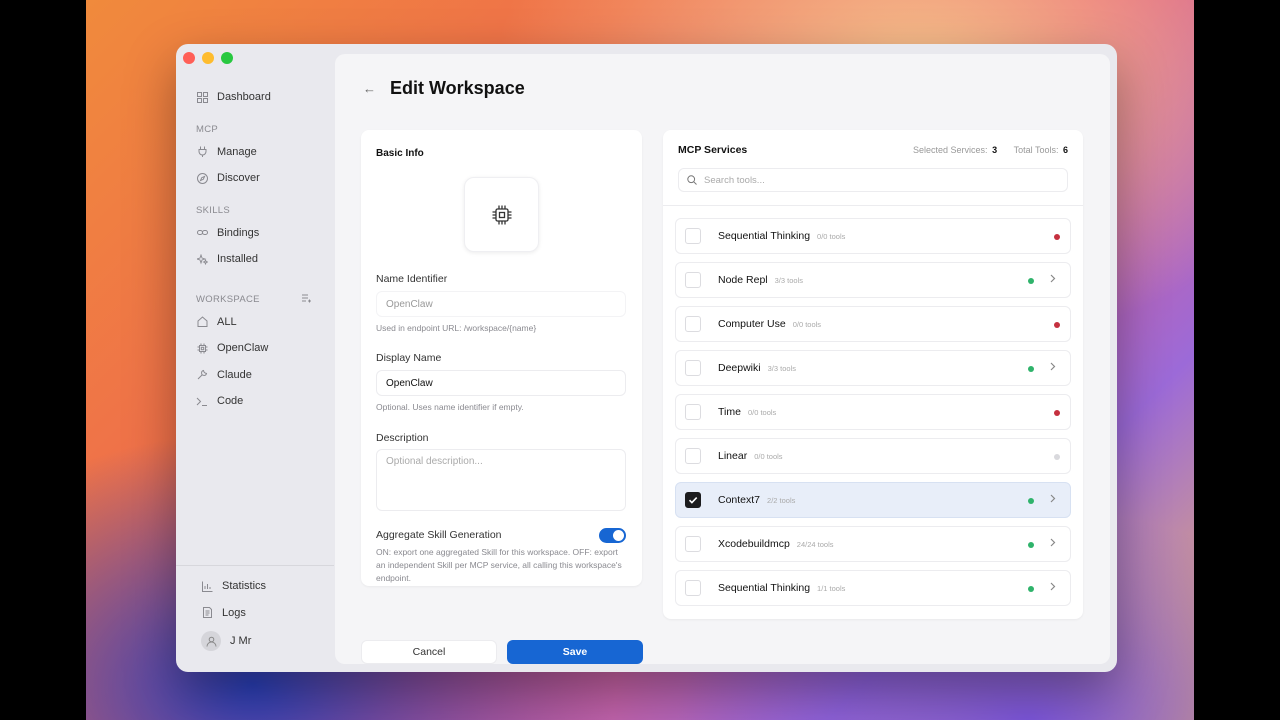 Image resolution: width=1280 pixels, height=720 pixels. What do you see at coordinates (244, 97) in the screenshot?
I see `sidebar-item-label: Dashboard` at bounding box center [244, 97].